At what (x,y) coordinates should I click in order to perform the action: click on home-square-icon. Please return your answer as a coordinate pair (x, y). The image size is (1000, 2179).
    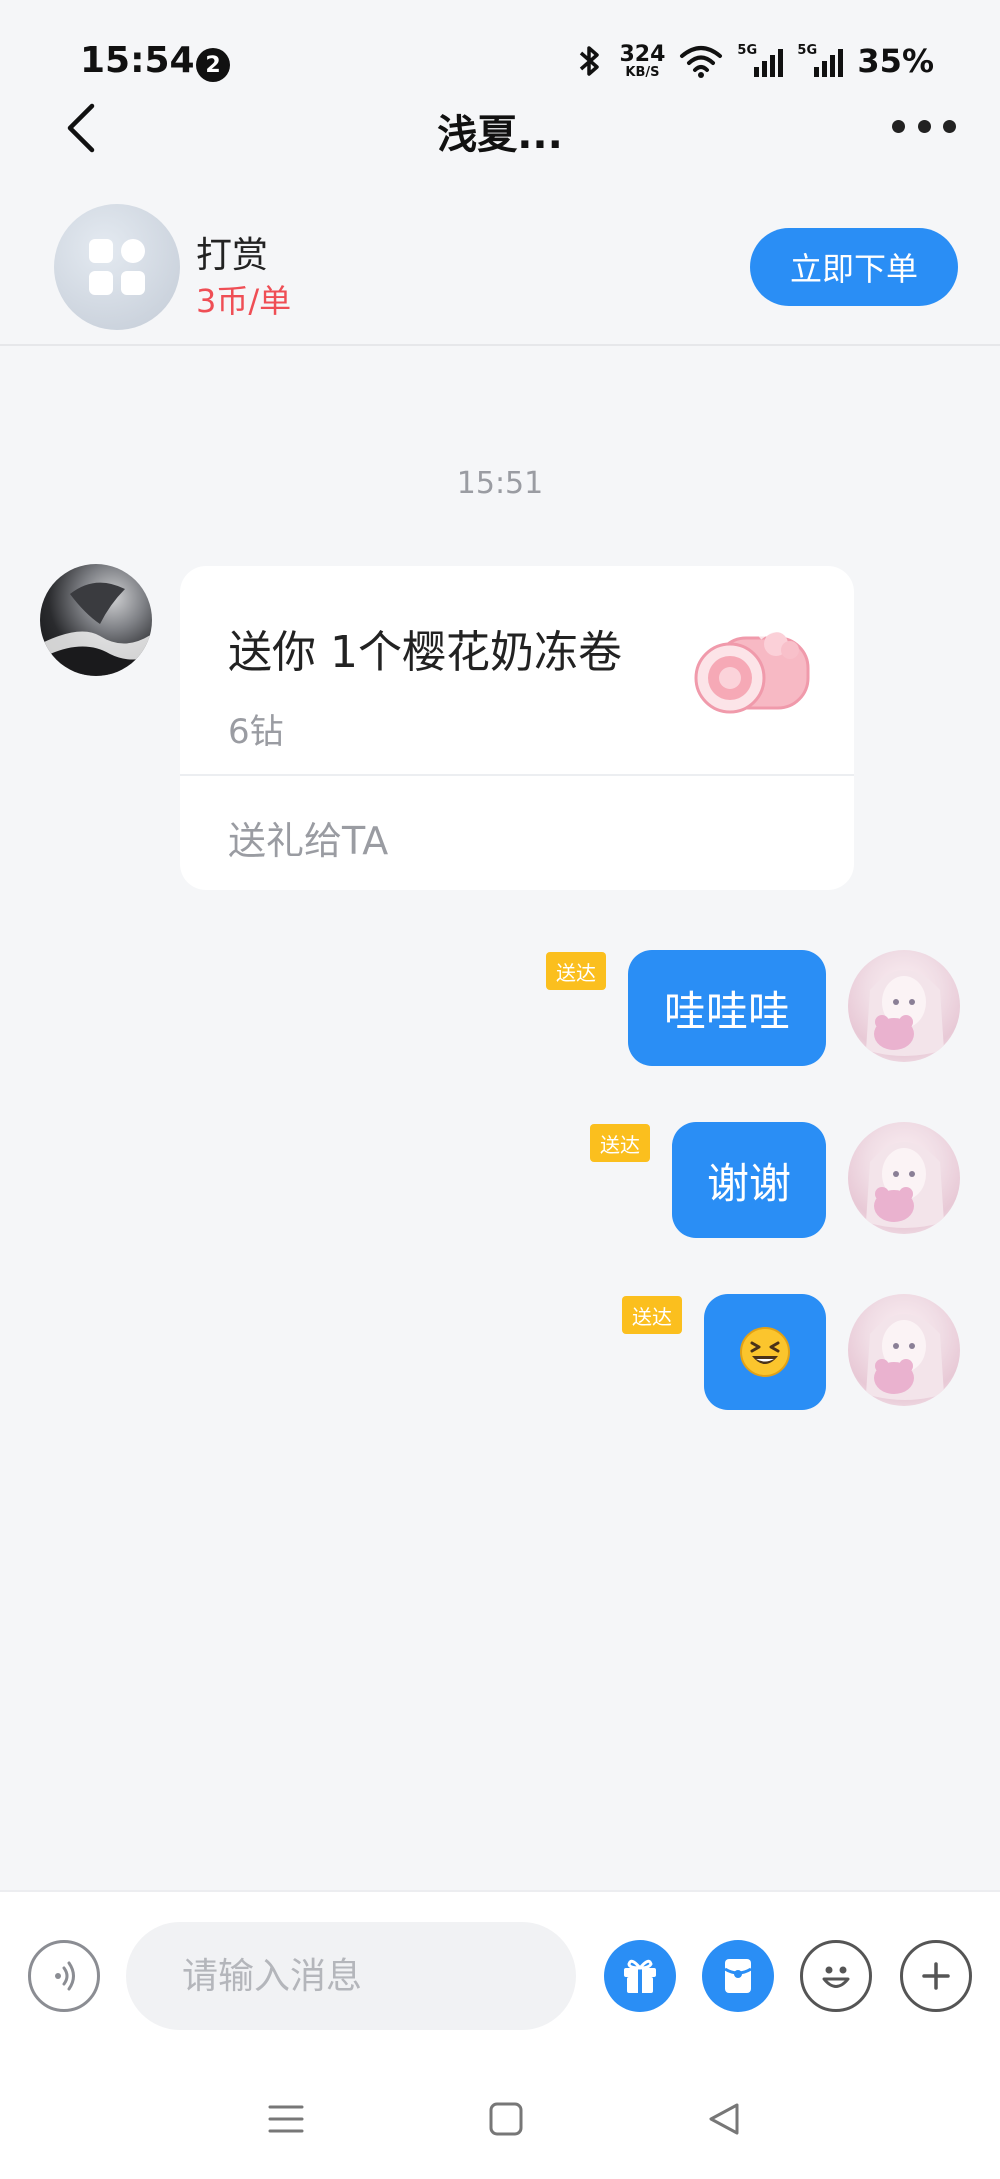
    Looking at the image, I should click on (506, 2119).